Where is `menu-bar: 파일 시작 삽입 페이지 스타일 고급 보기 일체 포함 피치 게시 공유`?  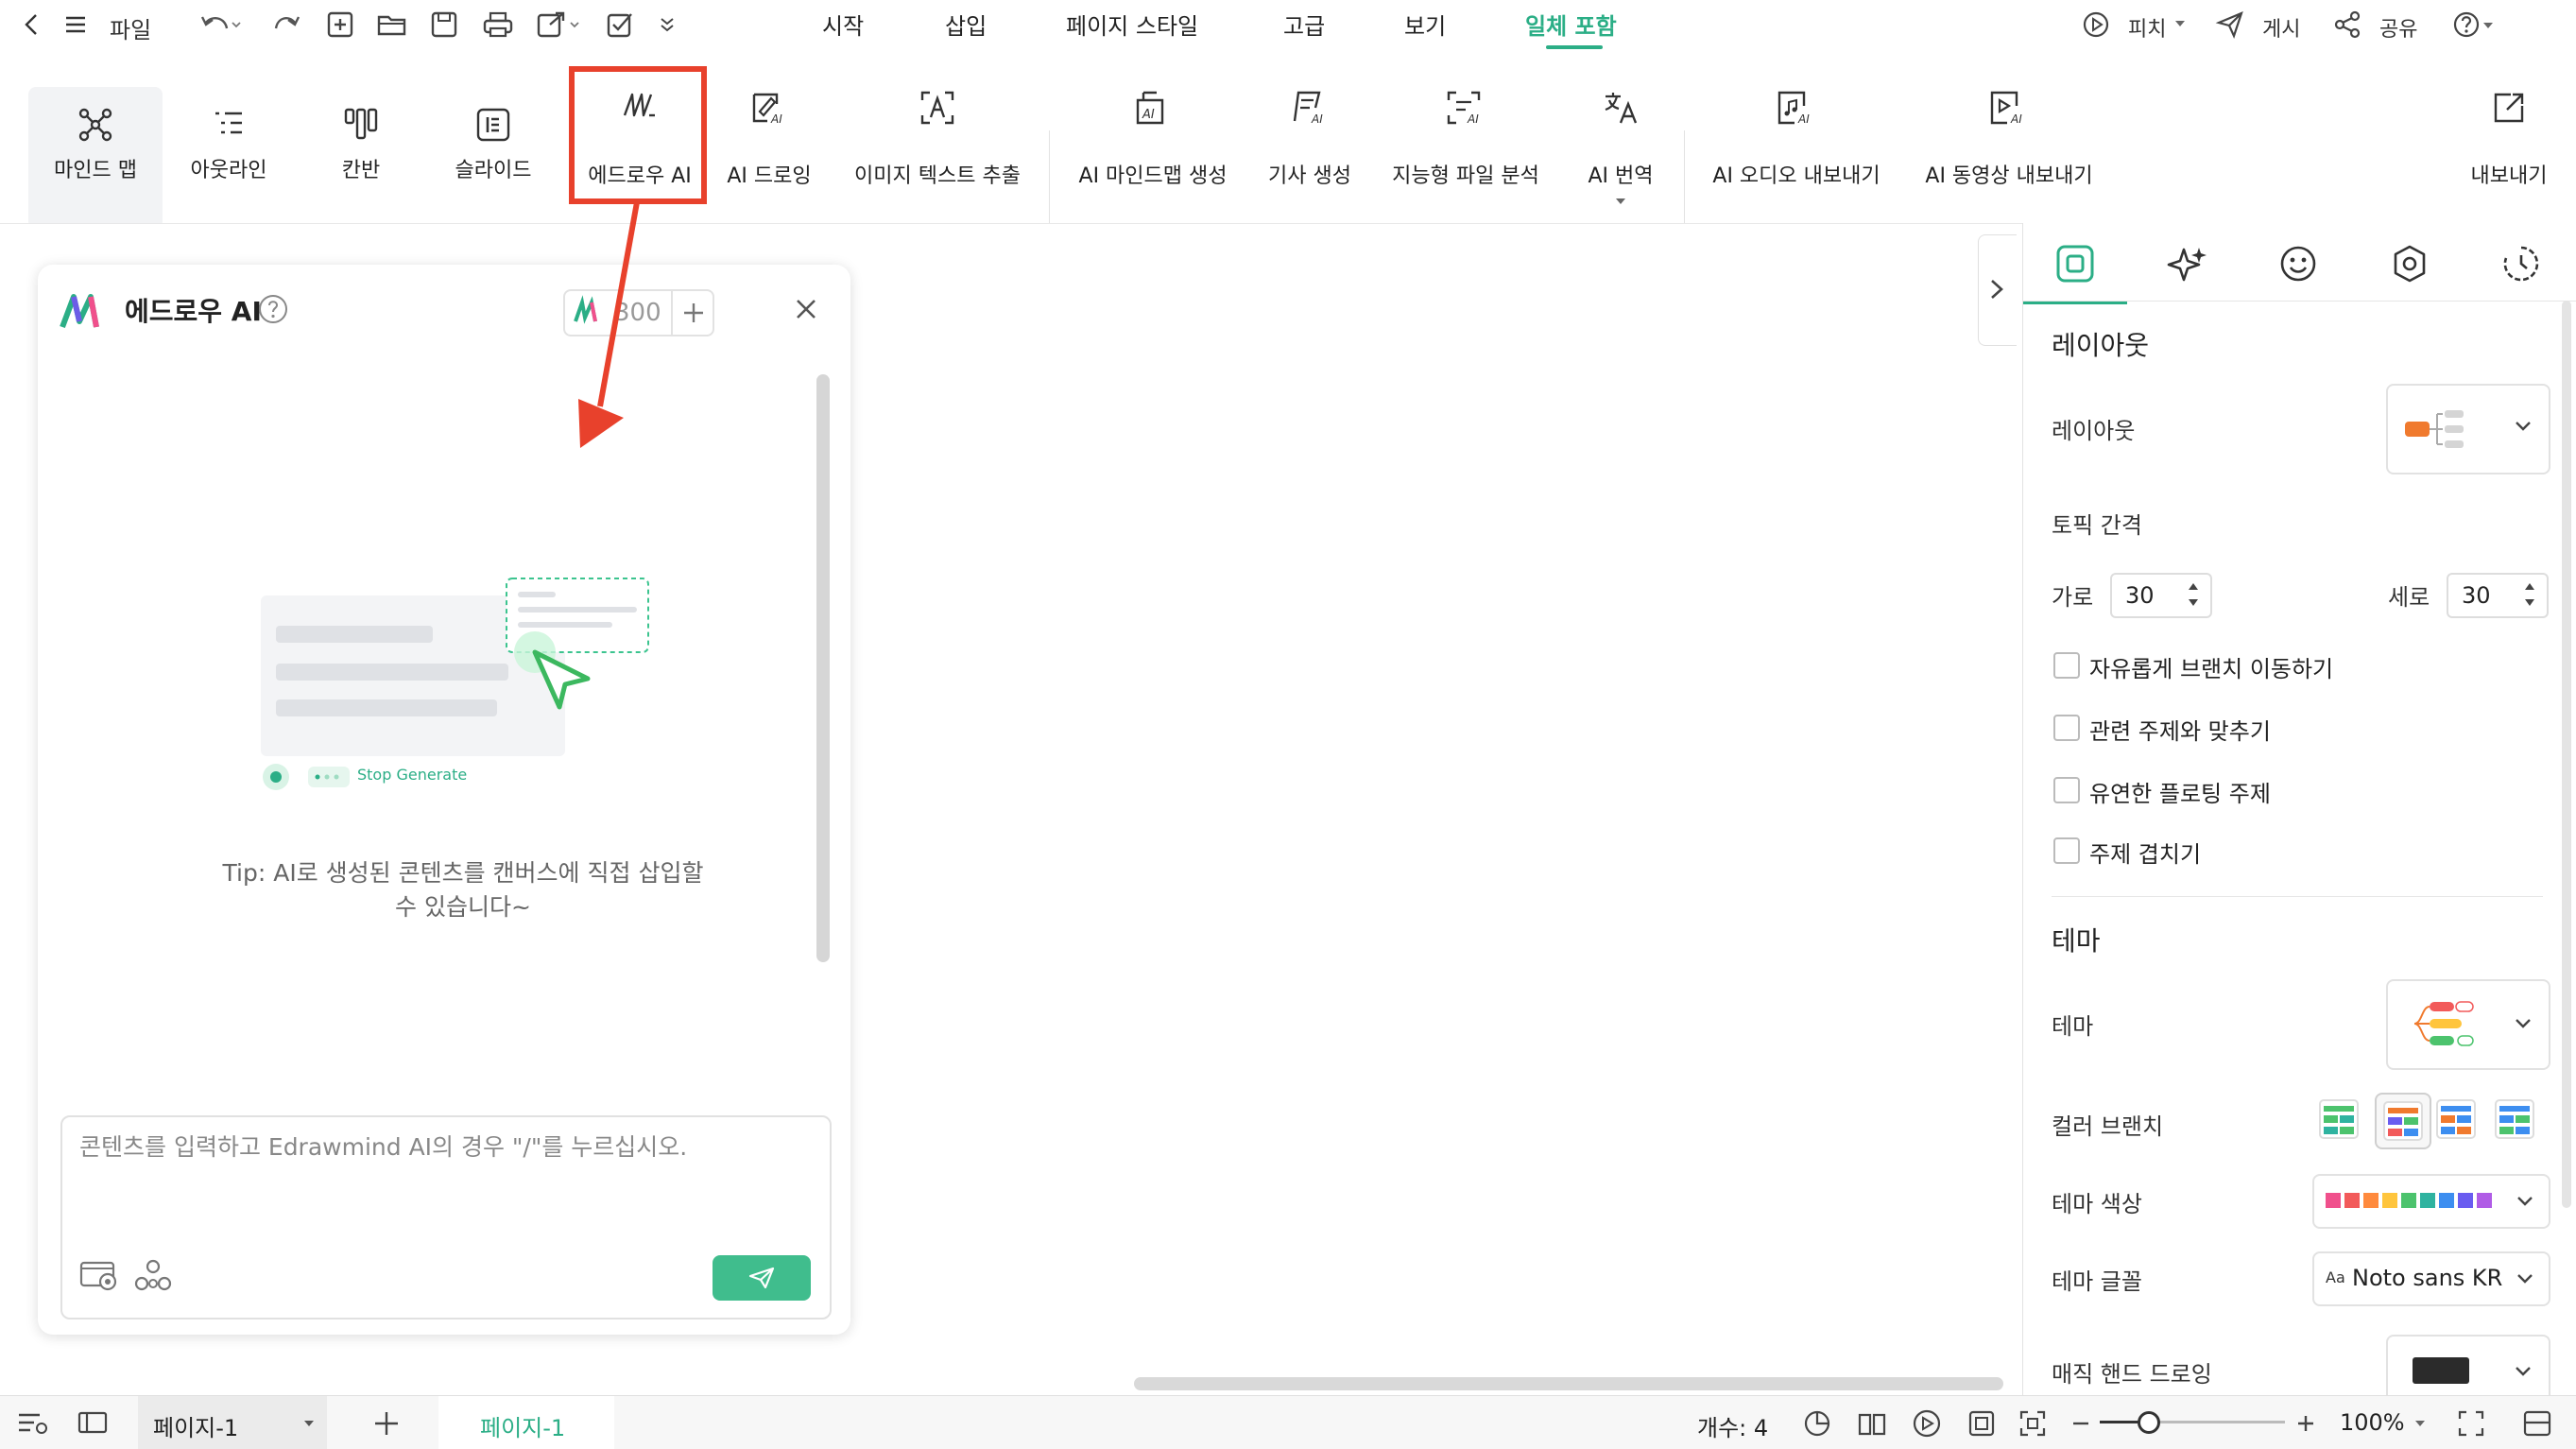 menu-bar: 파일 시작 삽입 페이지 스타일 고급 보기 일체 포함 피치 게시 공유 is located at coordinates (1288, 26).